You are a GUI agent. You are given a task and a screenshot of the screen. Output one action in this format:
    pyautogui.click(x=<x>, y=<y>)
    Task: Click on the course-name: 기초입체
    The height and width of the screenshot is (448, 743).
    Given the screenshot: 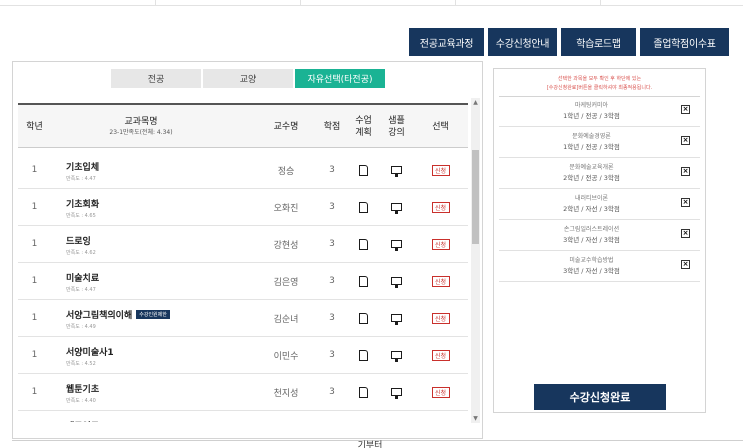 What is the action you would take?
    pyautogui.click(x=82, y=166)
    